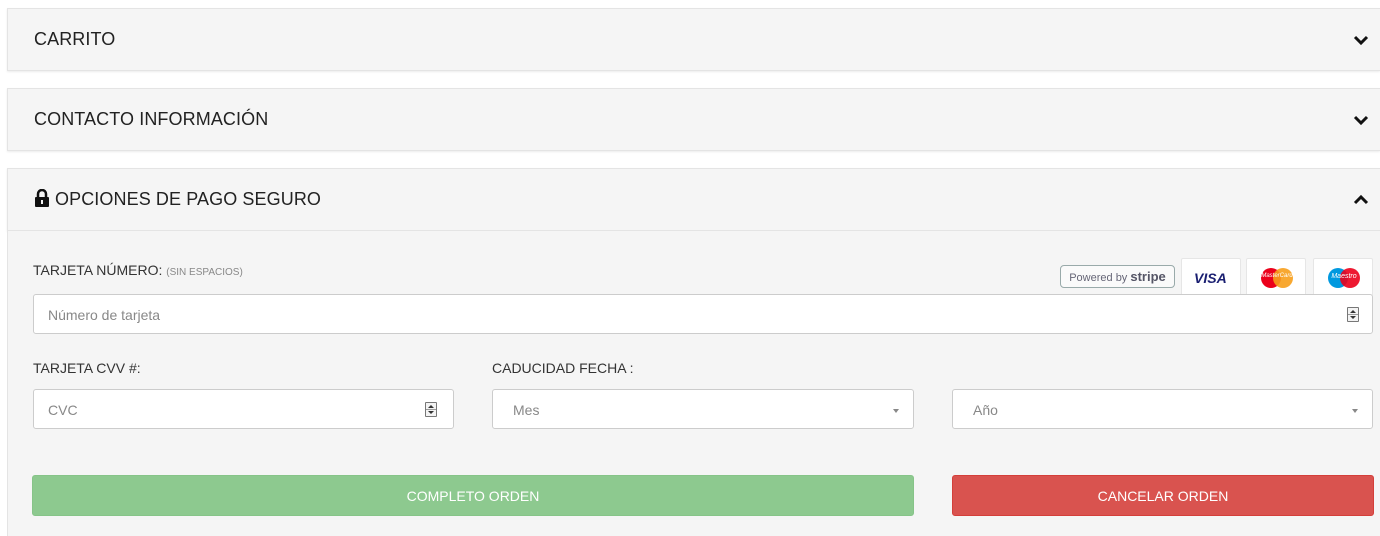  I want to click on cvv-placeholder: CVC, so click(63, 410).